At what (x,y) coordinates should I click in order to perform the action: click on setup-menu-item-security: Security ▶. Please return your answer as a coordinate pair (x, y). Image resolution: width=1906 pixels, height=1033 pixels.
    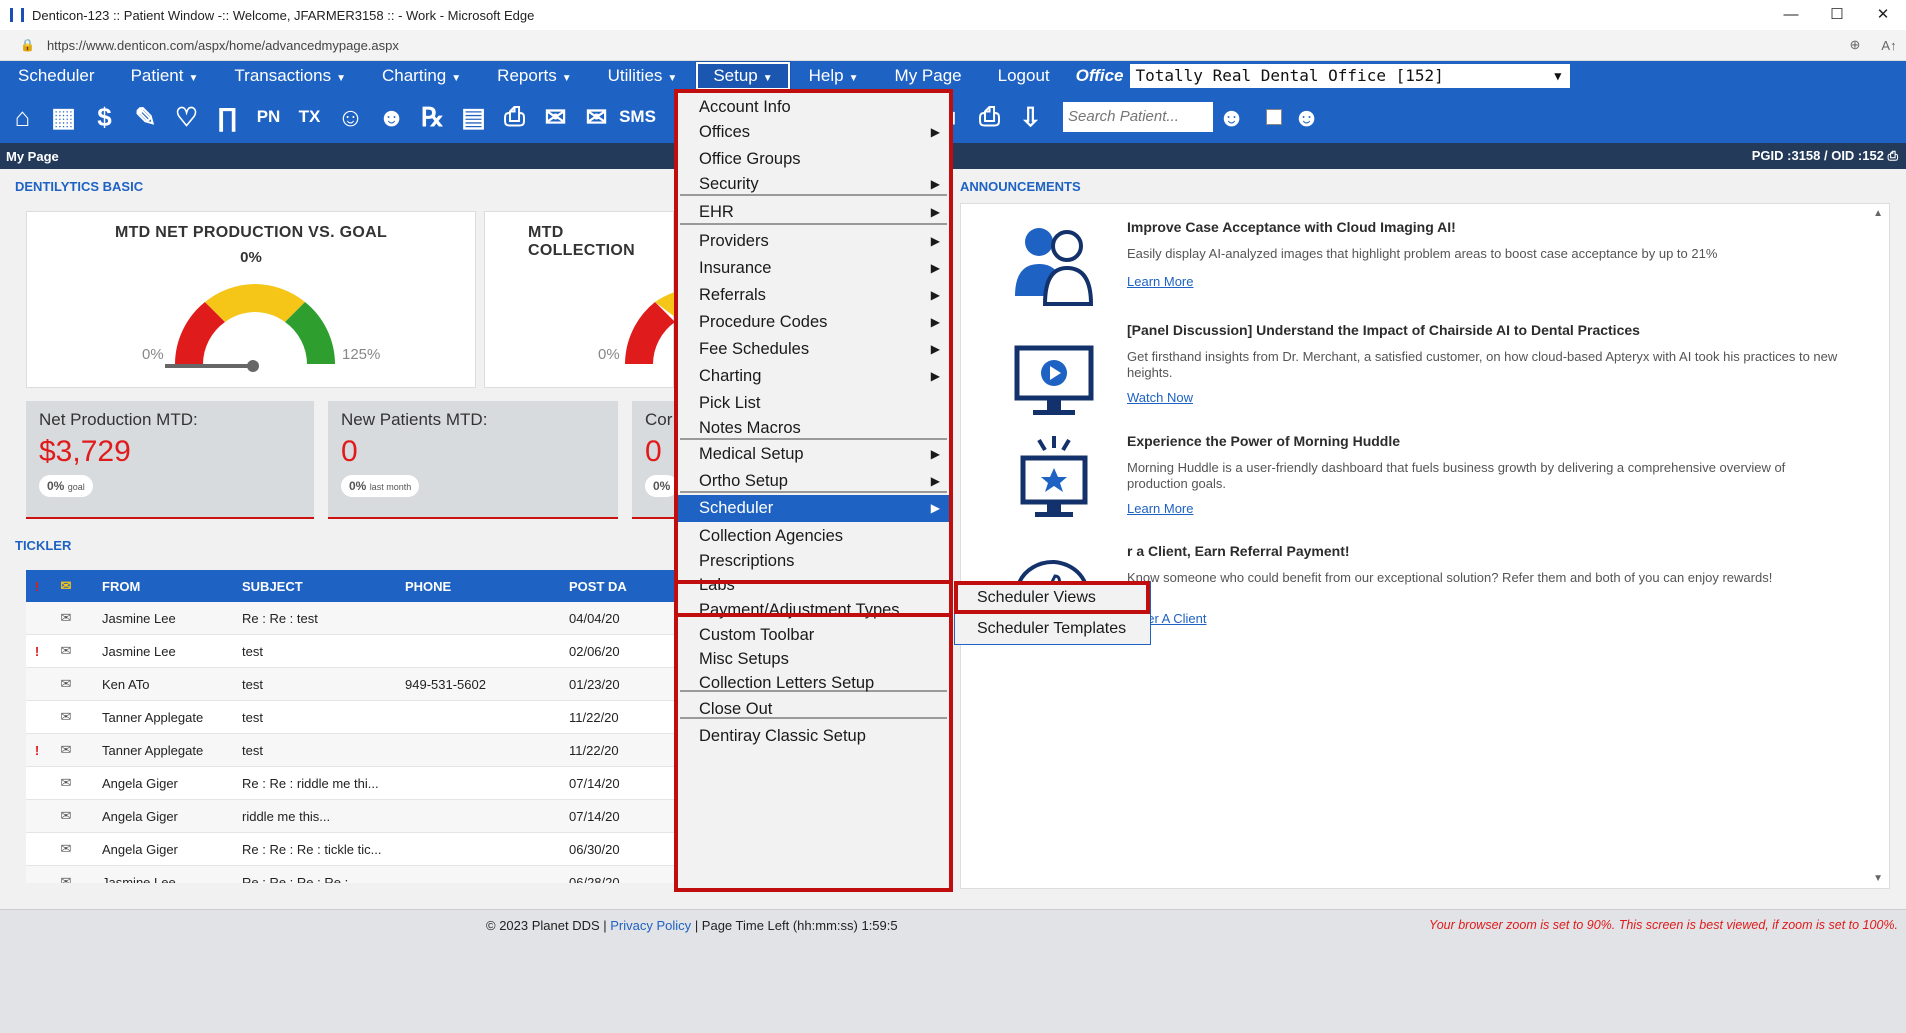
    Looking at the image, I should click on (813, 184).